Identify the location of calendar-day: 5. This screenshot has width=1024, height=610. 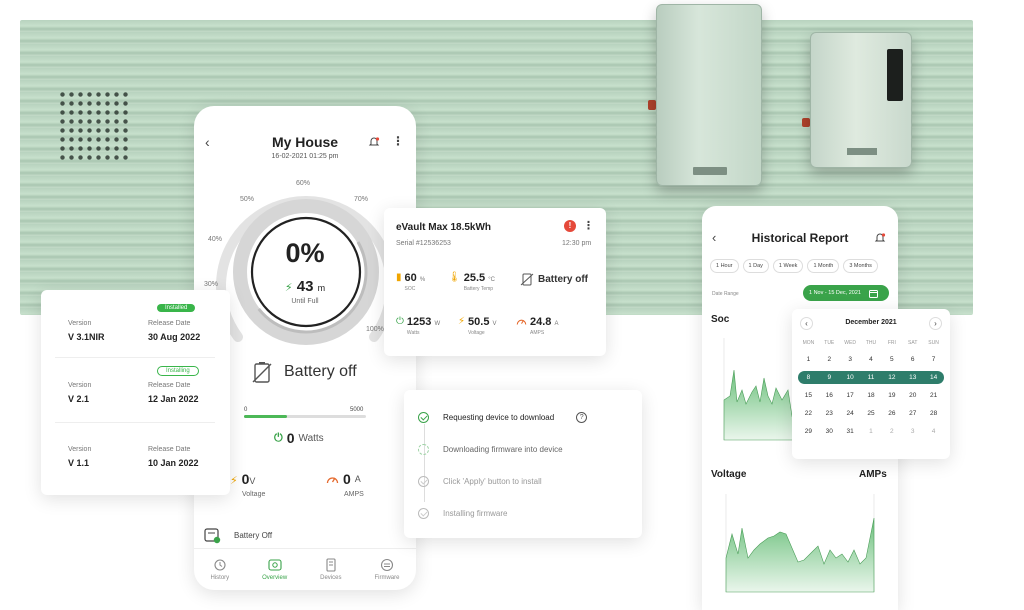
(891, 359).